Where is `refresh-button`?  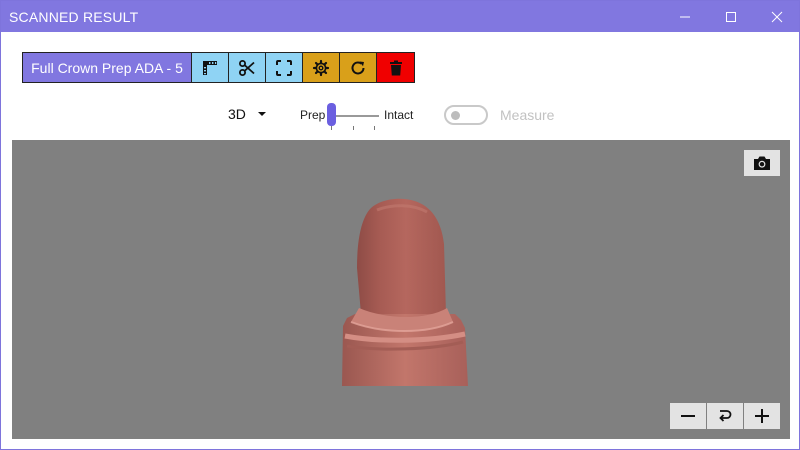
refresh-button is located at coordinates (358, 67).